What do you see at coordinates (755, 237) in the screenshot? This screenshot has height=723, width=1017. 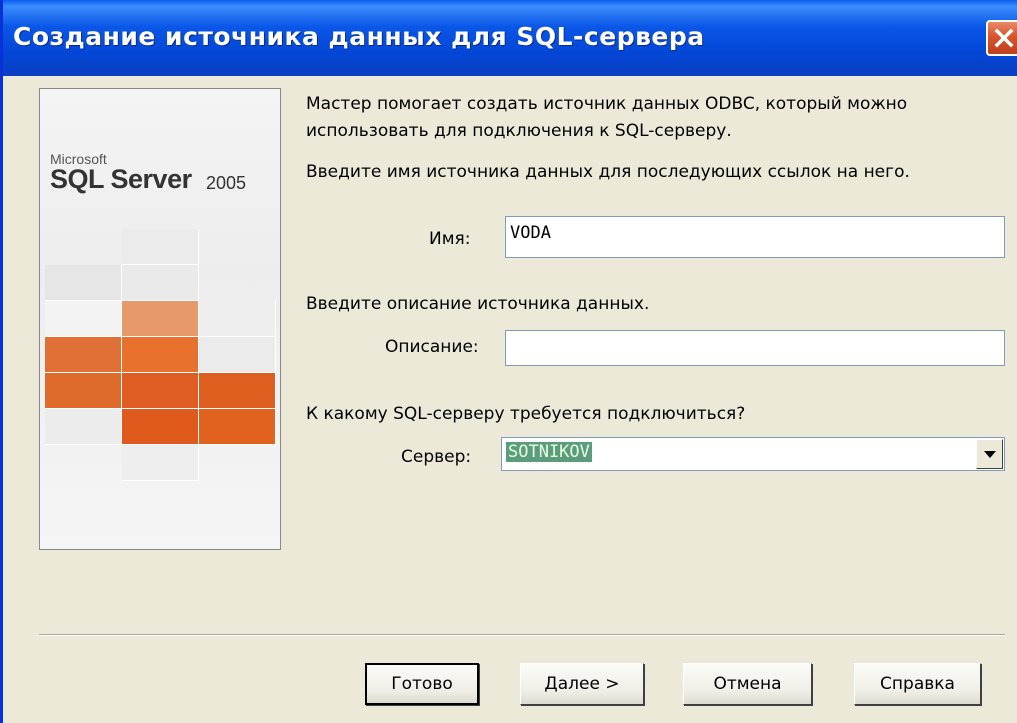 I see `name-field: VODA` at bounding box center [755, 237].